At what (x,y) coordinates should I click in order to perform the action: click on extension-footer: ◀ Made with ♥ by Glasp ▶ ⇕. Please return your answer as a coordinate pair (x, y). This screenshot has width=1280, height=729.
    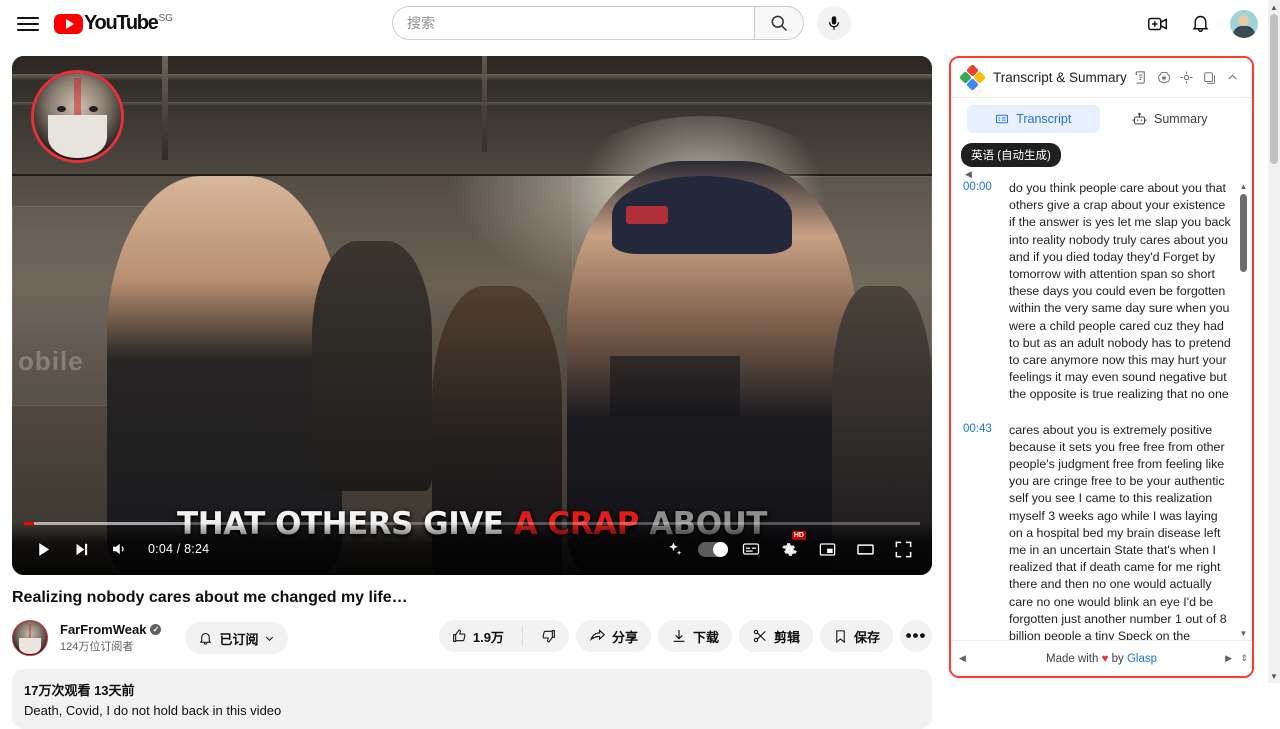
    Looking at the image, I should click on (1101, 658).